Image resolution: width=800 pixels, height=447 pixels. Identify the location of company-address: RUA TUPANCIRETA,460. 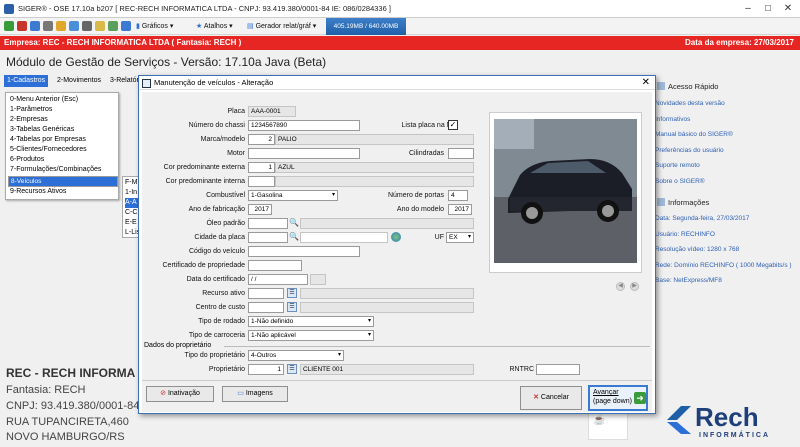
(67, 422).